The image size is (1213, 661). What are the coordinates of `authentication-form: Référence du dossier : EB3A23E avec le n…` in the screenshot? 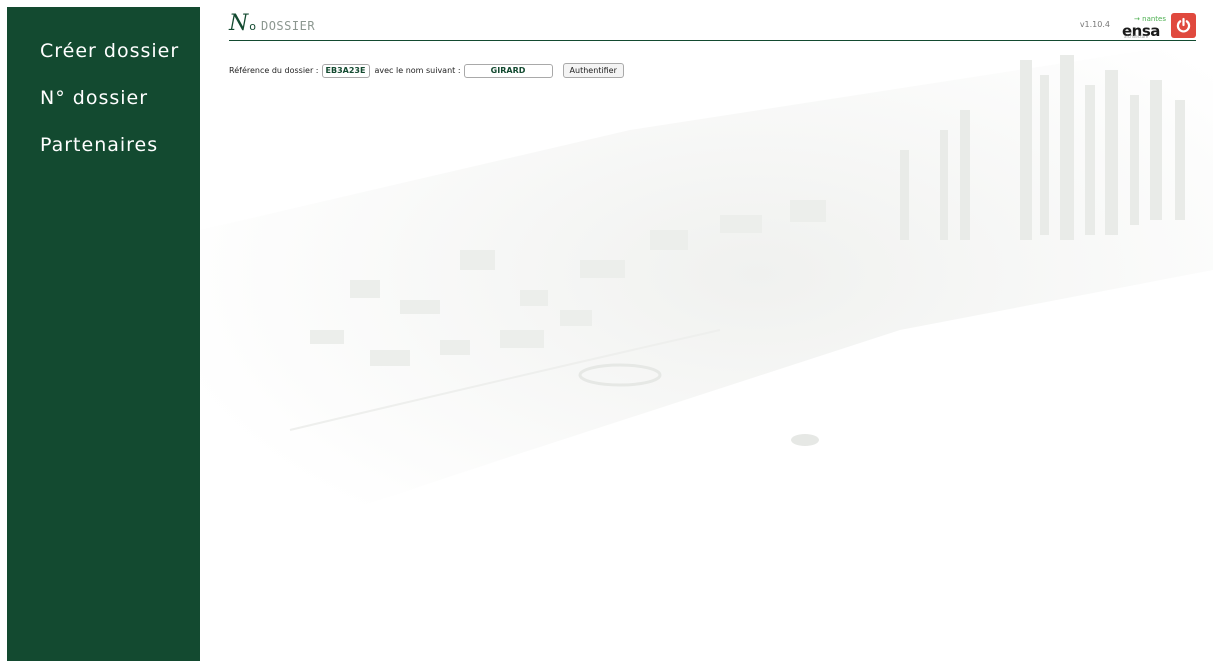 It's located at (426, 70).